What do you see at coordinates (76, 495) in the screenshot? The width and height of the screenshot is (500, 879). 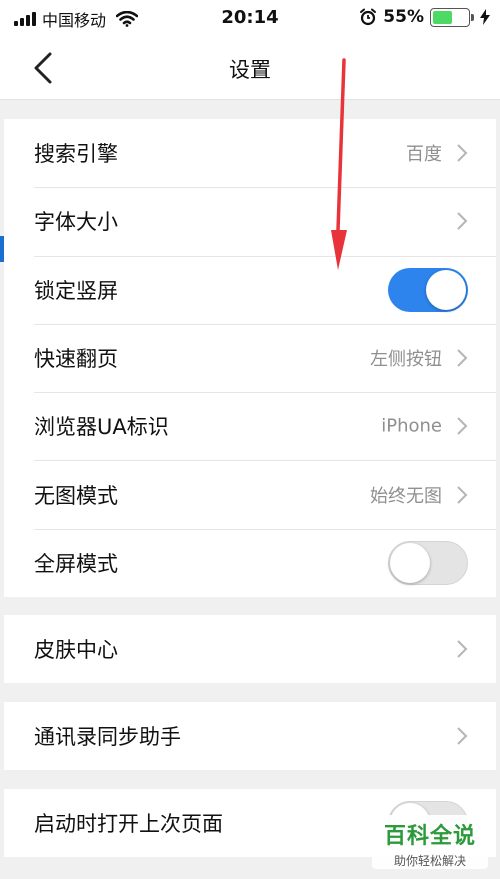 I see `setting-label: 无图模式` at bounding box center [76, 495].